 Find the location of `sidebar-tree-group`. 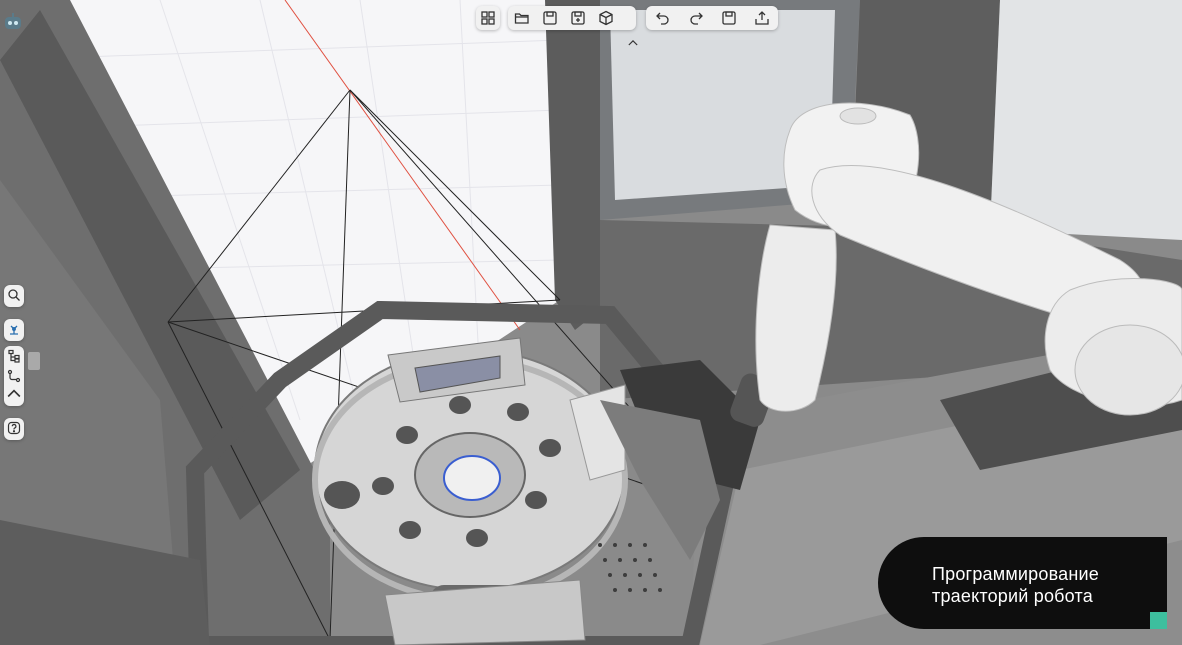

sidebar-tree-group is located at coordinates (14, 376).